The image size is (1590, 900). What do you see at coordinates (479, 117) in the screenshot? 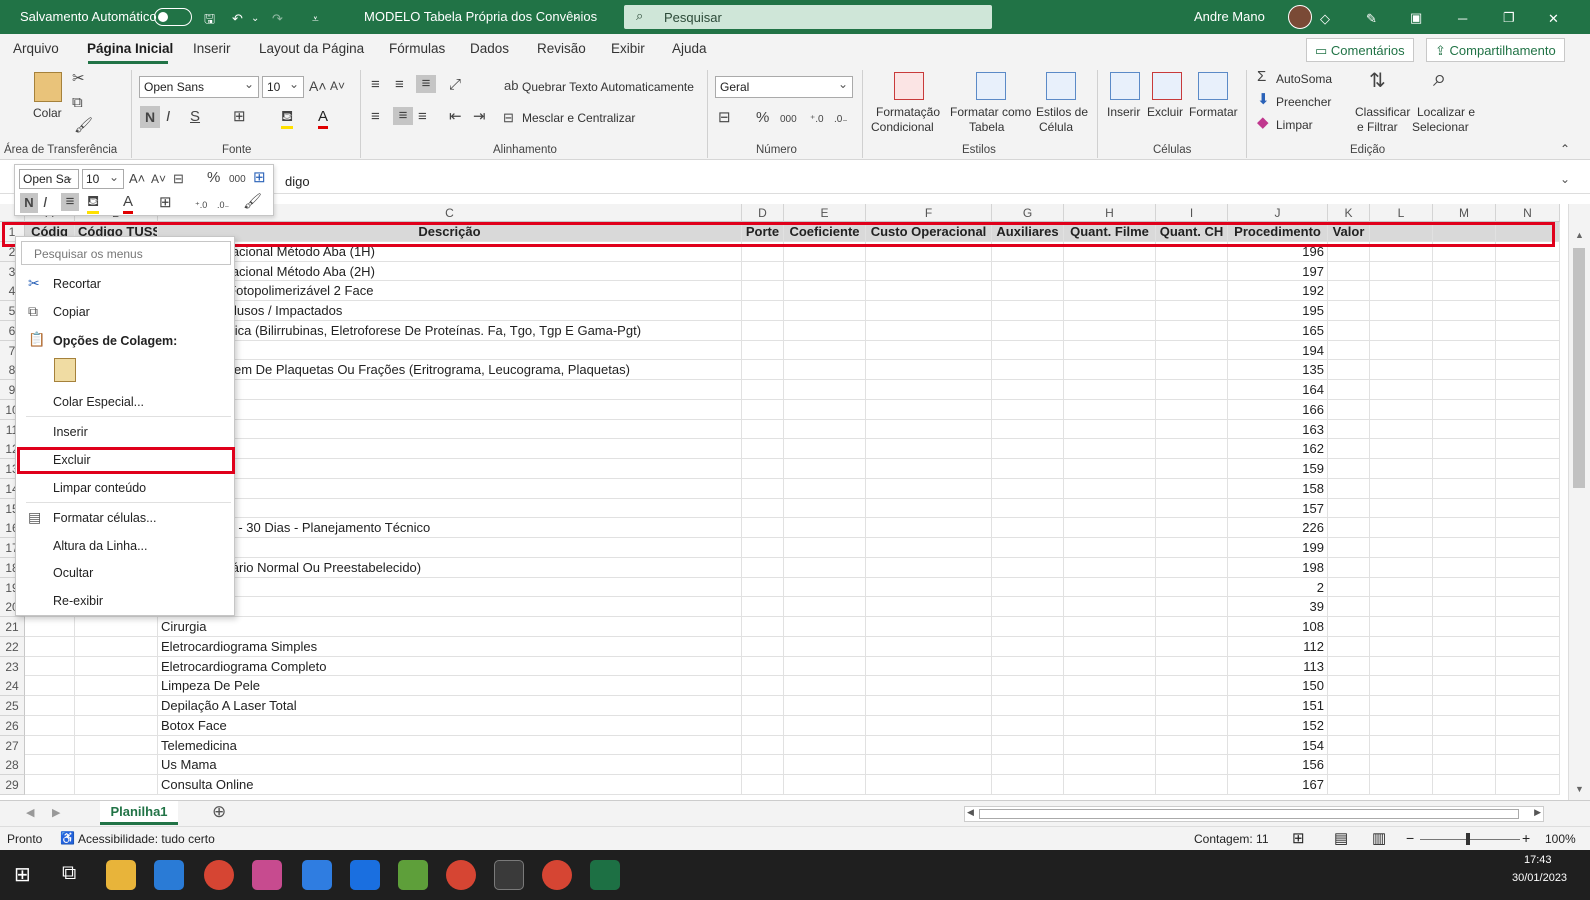
I see `increase-indent-icon: ⇥` at bounding box center [479, 117].